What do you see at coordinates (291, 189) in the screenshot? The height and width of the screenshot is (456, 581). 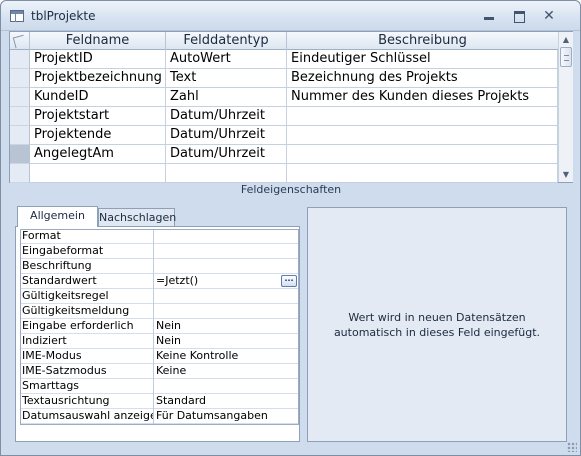 I see `section-label-field-properties: Feldeigenschaften` at bounding box center [291, 189].